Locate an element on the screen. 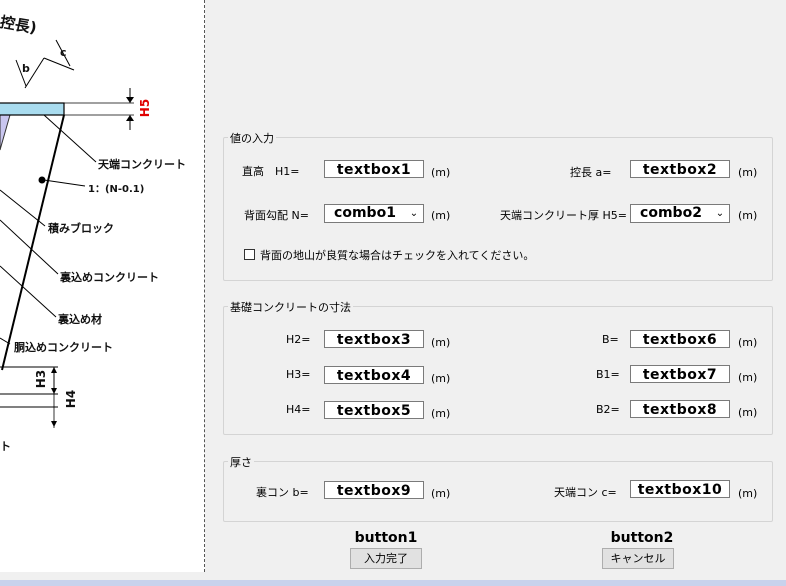 The width and height of the screenshot is (786, 586). good-ground-checkbox-label: 背面の地山が良質な場合はチェックを入れてください。 is located at coordinates (397, 255).